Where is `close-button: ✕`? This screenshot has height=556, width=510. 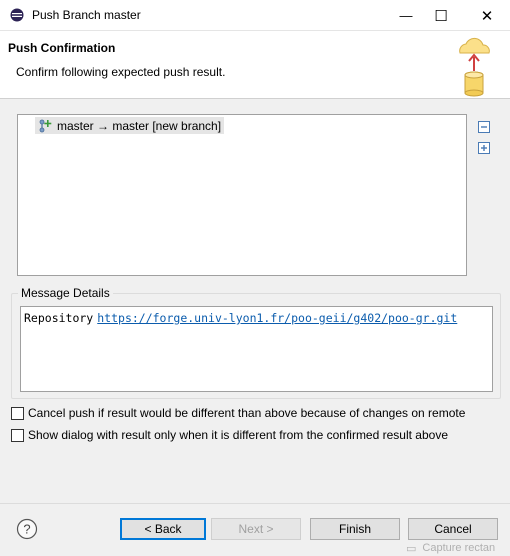
close-button: ✕ is located at coordinates (487, 15).